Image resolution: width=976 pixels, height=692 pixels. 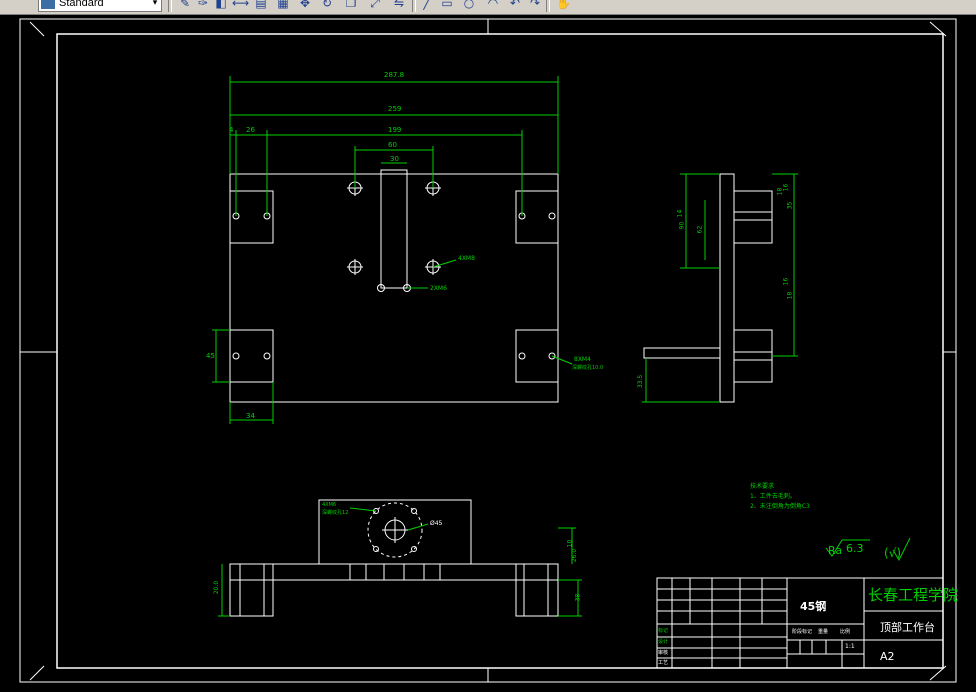 What do you see at coordinates (682, 225) in the screenshot?
I see `side-dim-90: 90` at bounding box center [682, 225].